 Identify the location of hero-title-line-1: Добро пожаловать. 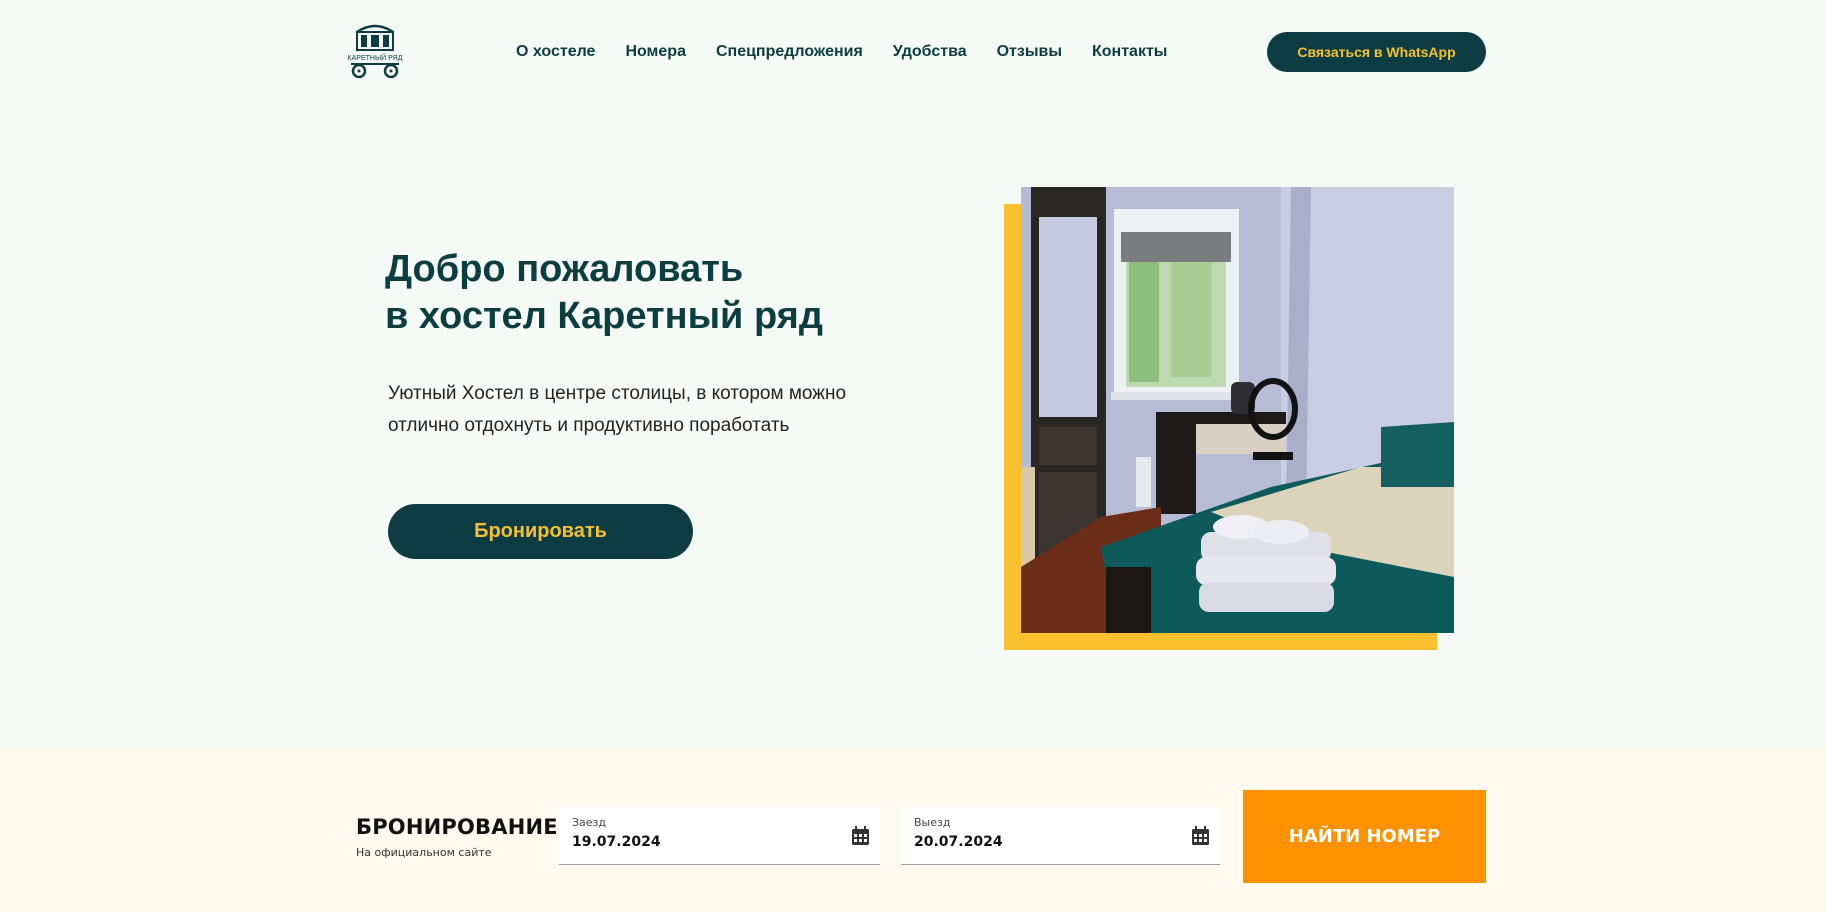
(564, 269).